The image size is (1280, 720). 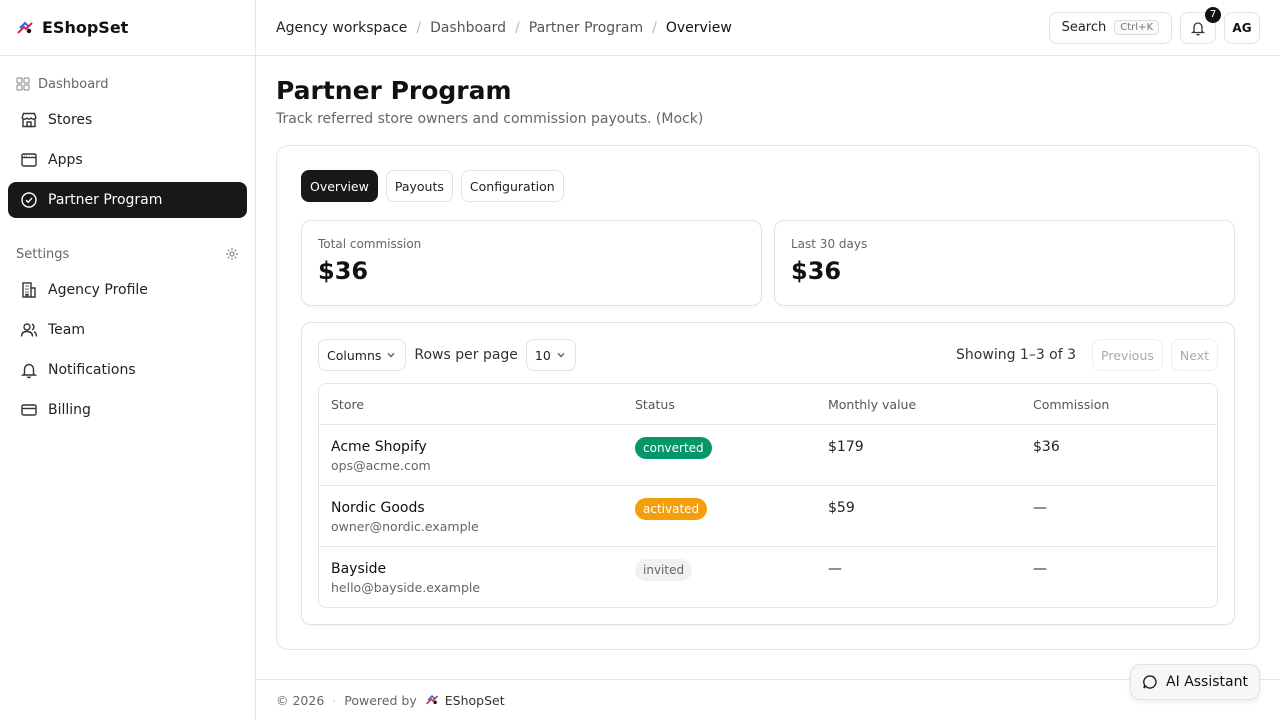 What do you see at coordinates (1127, 355) in the screenshot?
I see `previous-page-button: Previous` at bounding box center [1127, 355].